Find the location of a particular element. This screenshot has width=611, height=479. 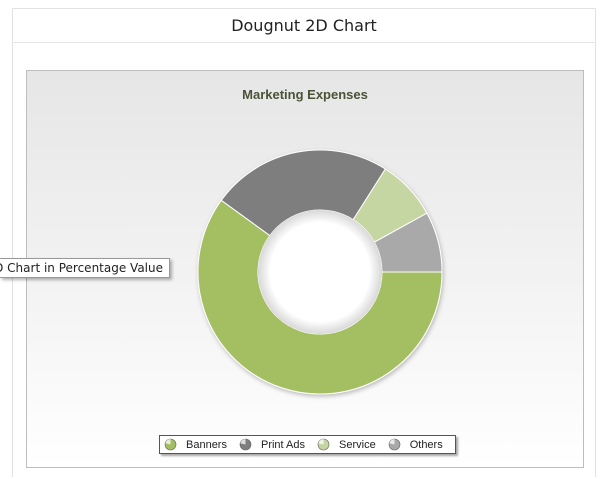

chart-legend: Banners Print Ads Service Others is located at coordinates (307, 444).